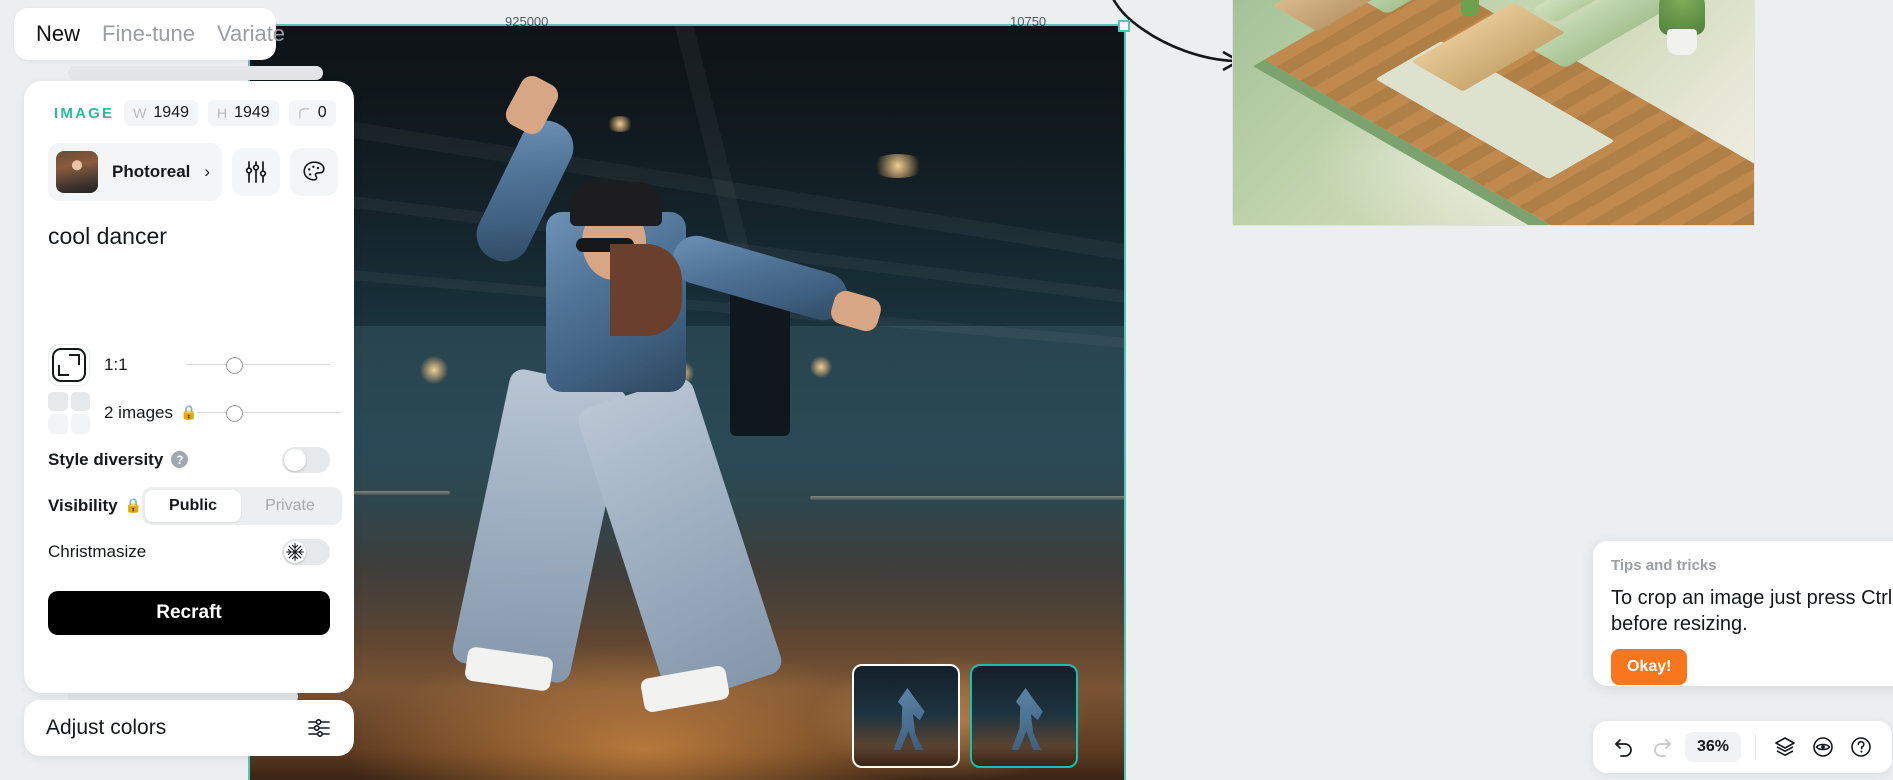 The image size is (1893, 780). I want to click on grid-2x2-icon, so click(69, 412).